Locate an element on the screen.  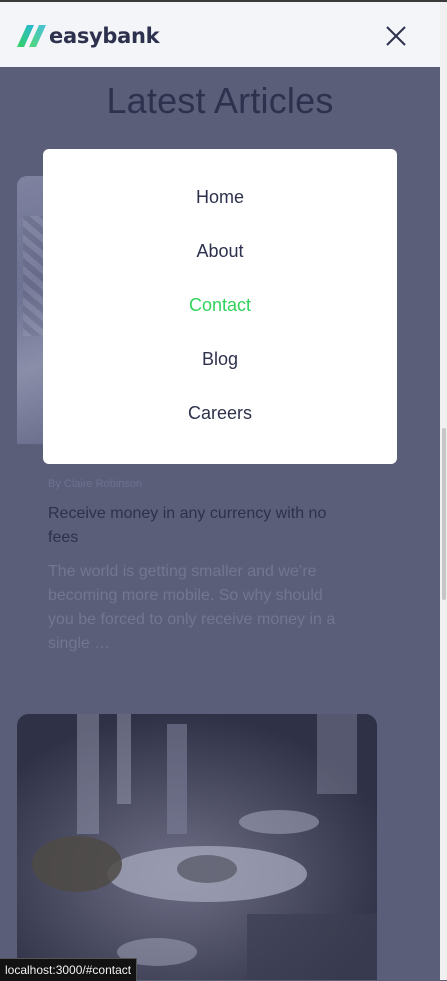
menu-item-about: About is located at coordinates (220, 251).